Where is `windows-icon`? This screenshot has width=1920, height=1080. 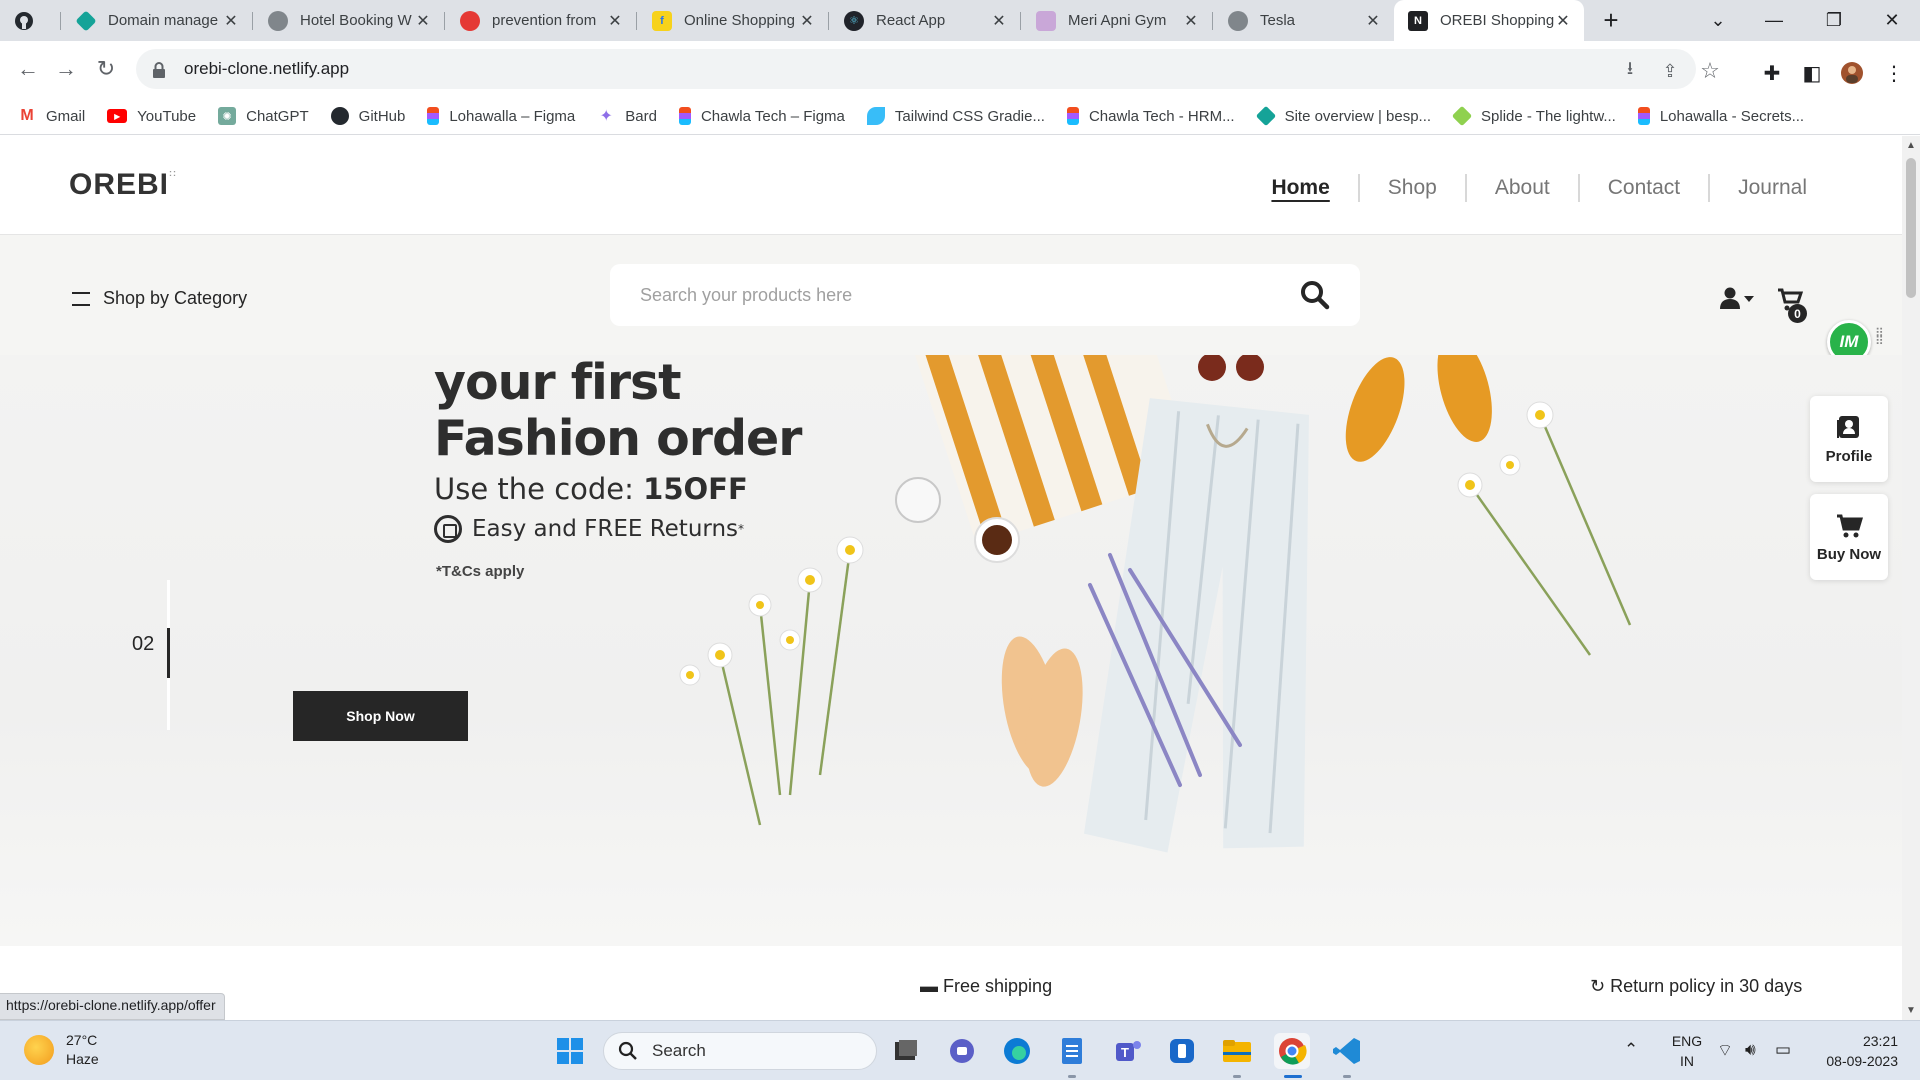 windows-icon is located at coordinates (570, 1051).